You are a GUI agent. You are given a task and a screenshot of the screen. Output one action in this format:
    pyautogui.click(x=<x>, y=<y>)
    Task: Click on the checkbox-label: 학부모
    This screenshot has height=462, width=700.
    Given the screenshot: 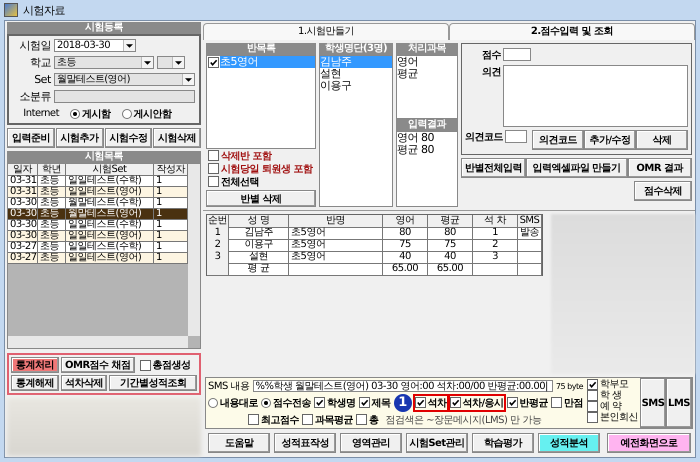 What is the action you would take?
    pyautogui.click(x=614, y=384)
    